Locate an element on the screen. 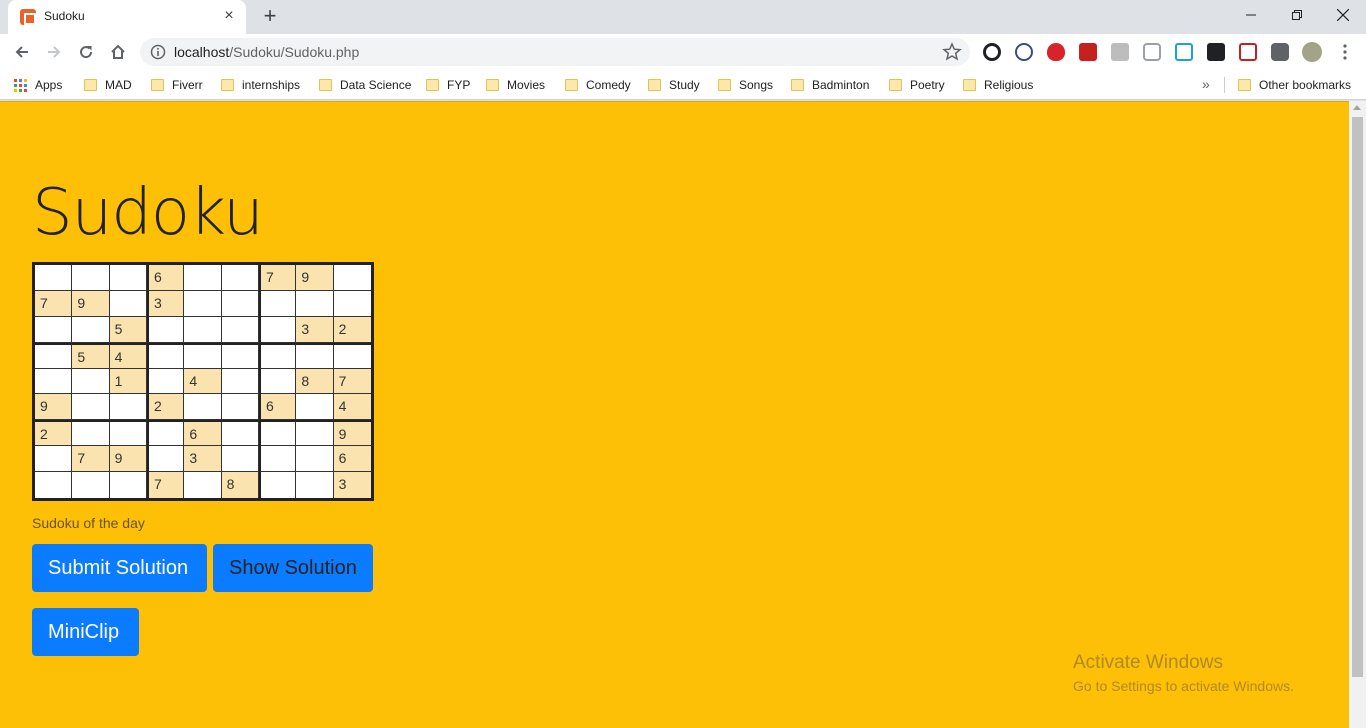 The width and height of the screenshot is (1366, 728). extension-pdf-icon is located at coordinates (1088, 52).